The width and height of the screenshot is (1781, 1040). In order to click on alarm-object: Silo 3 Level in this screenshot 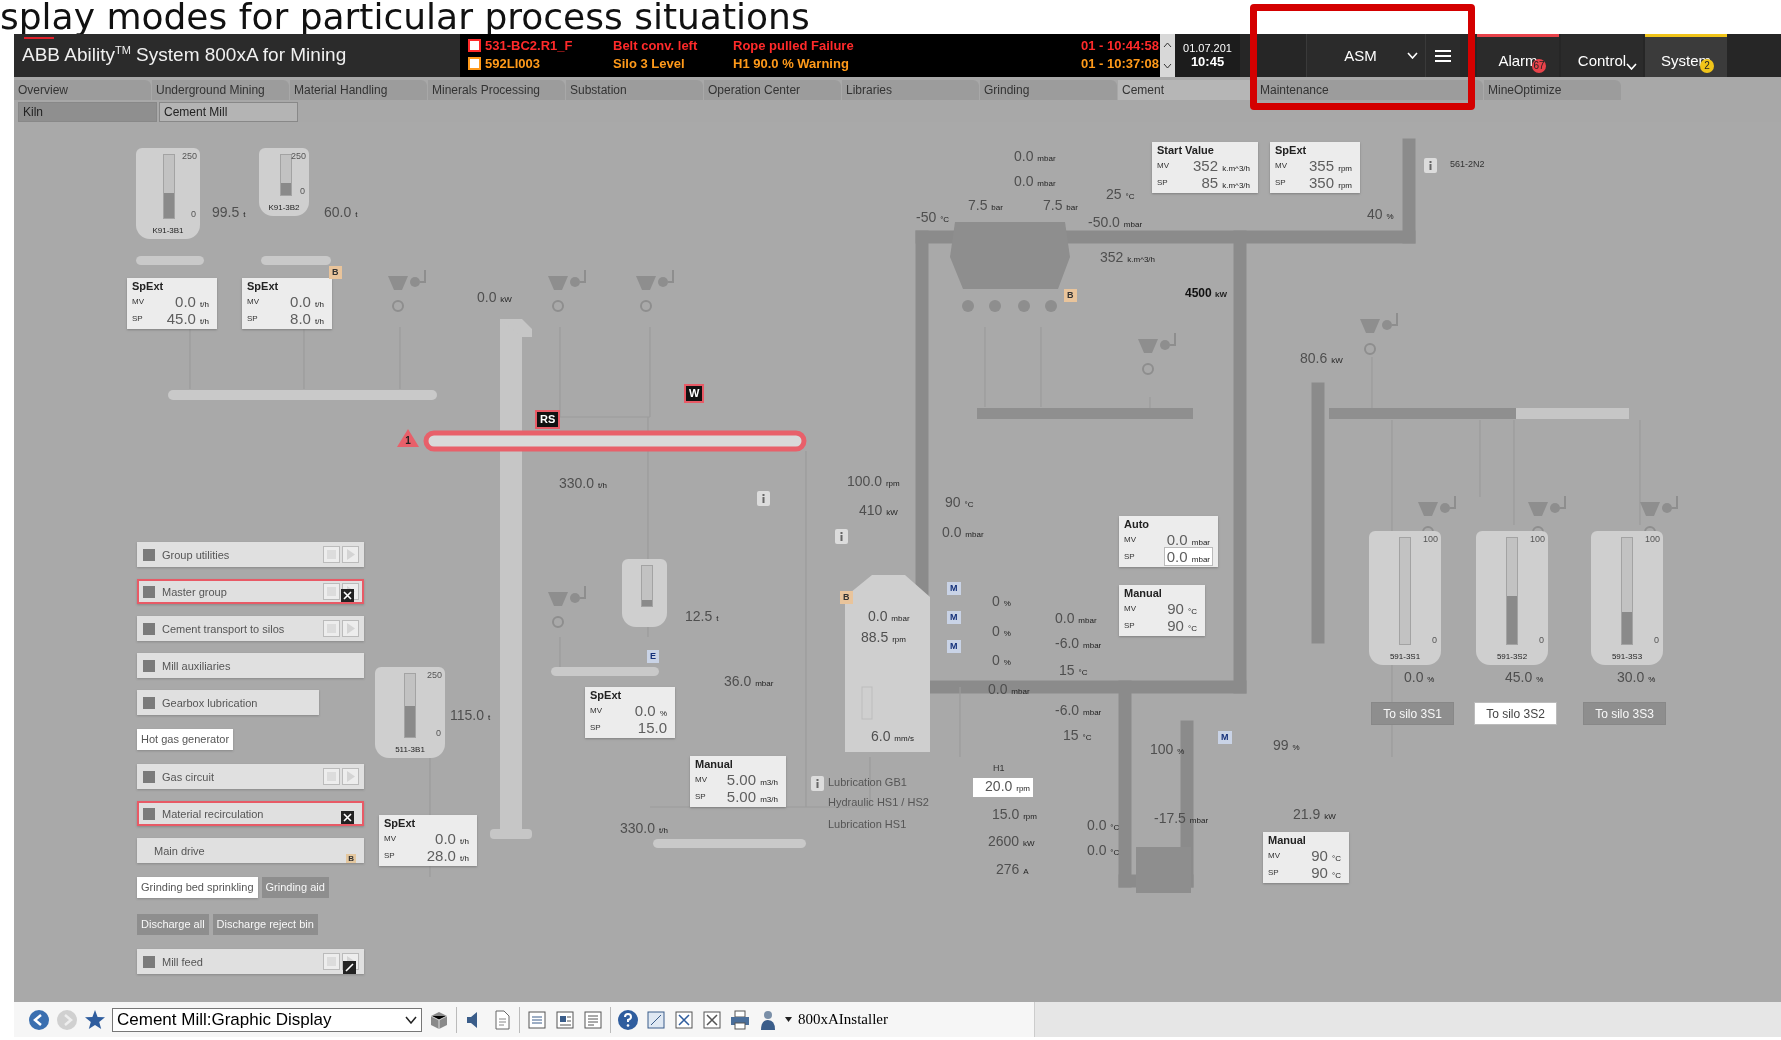, I will do `click(649, 63)`.